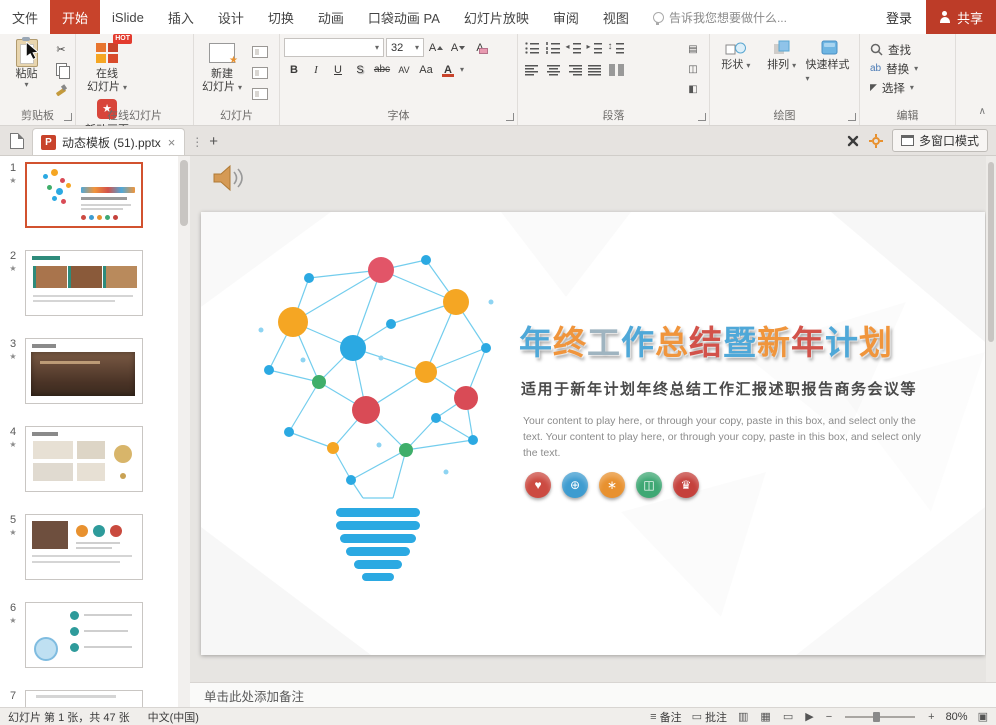  Describe the element at coordinates (566, 17) in the screenshot. I see `menu-tab-10: 审阅` at that location.